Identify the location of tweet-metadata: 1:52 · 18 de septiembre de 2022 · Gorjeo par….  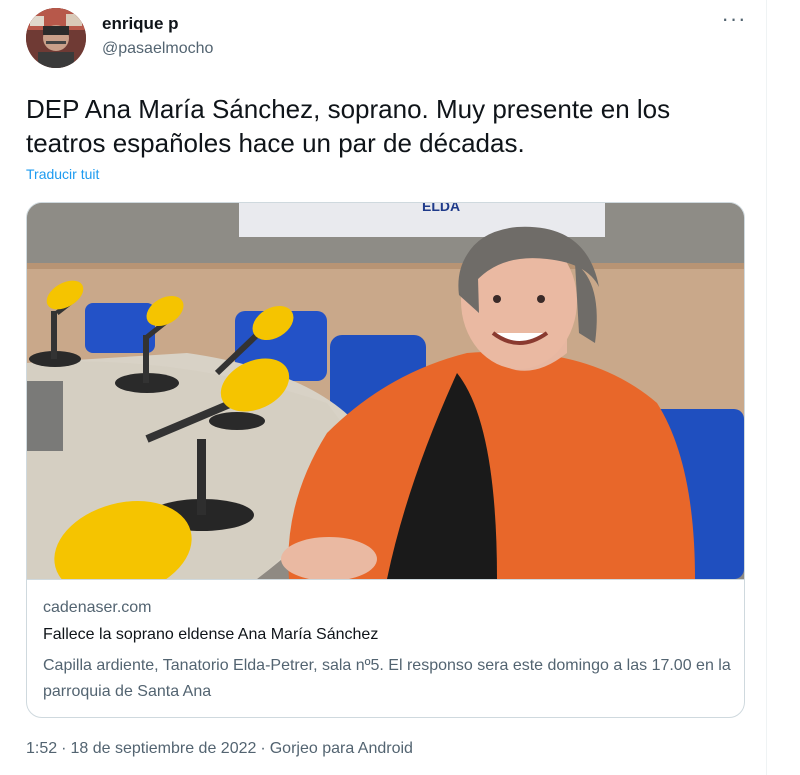
(219, 749).